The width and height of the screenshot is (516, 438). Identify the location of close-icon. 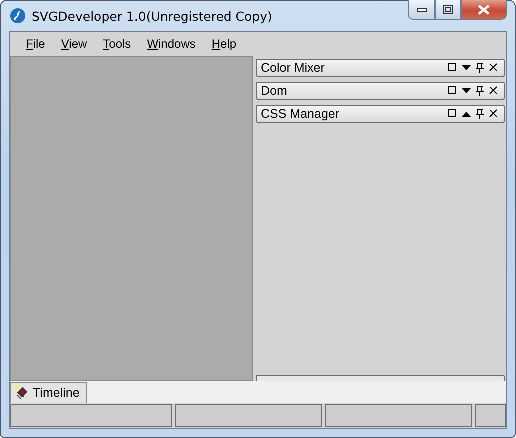
(484, 9).